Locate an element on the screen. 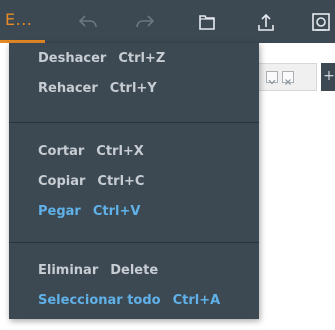 The width and height of the screenshot is (335, 330). folder-icon is located at coordinates (207, 22).